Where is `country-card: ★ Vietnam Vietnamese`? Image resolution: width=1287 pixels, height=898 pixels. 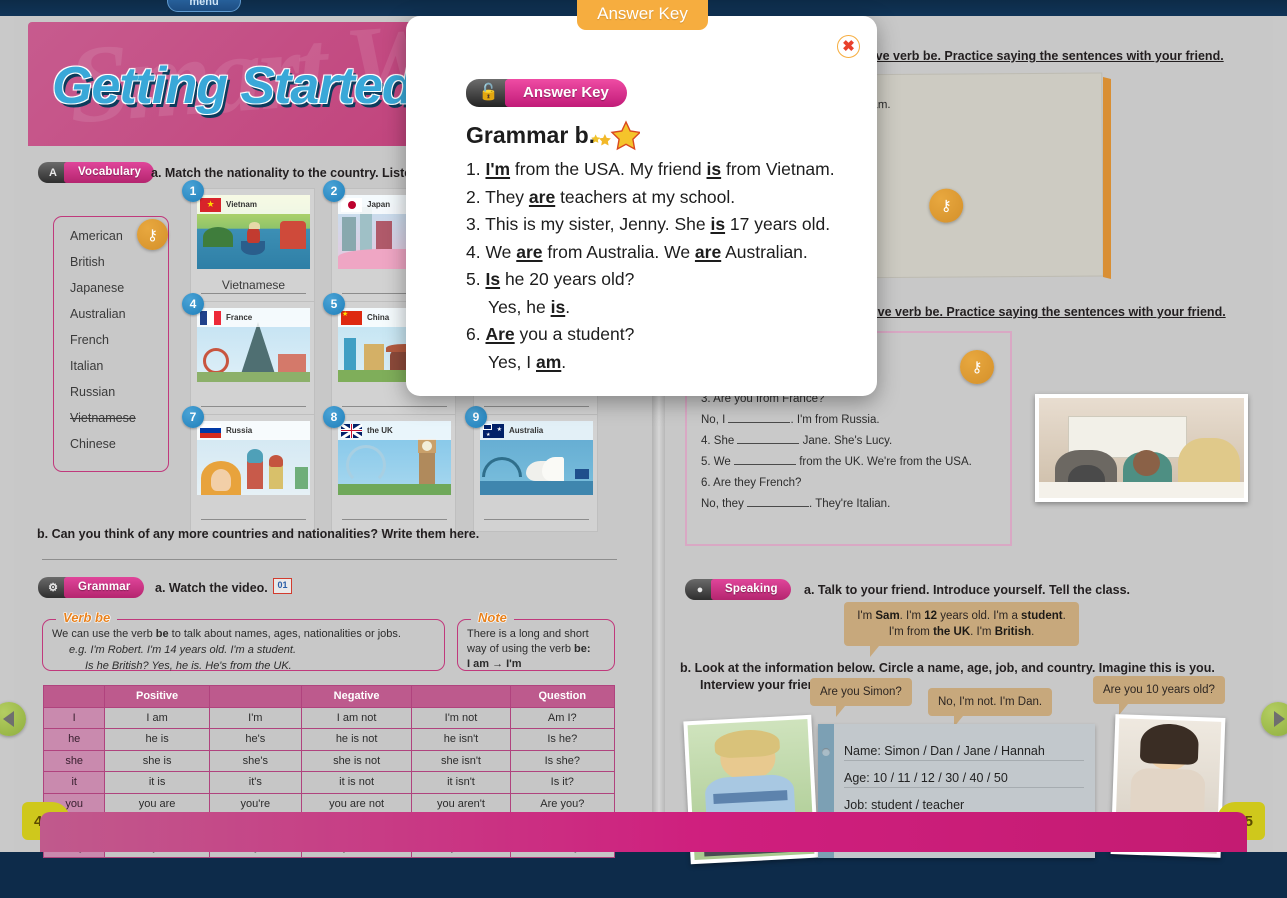
country-card: ★ Vietnam Vietnamese is located at coordinates (252, 247).